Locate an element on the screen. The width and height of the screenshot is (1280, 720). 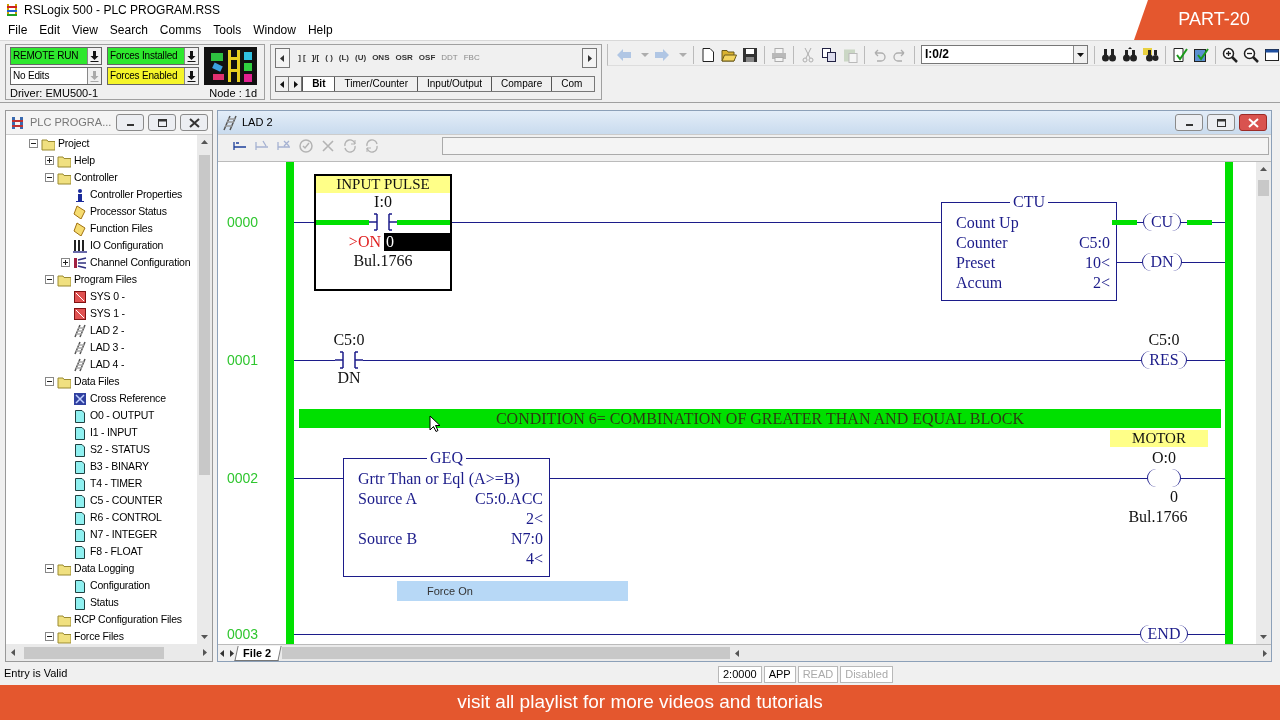
tree-item: I1 - INPUT is located at coordinates (113, 432).